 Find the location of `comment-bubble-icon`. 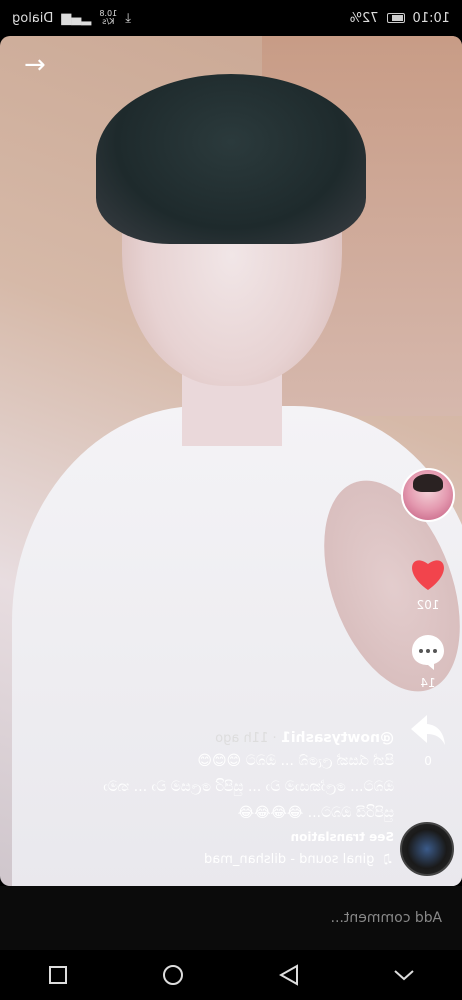

comment-bubble-icon is located at coordinates (428, 652).